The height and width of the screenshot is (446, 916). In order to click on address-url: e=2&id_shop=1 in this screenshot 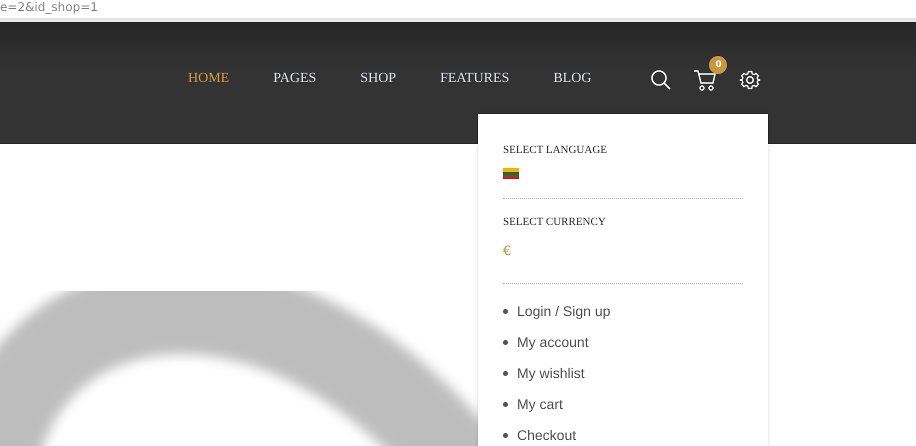, I will do `click(49, 7)`.